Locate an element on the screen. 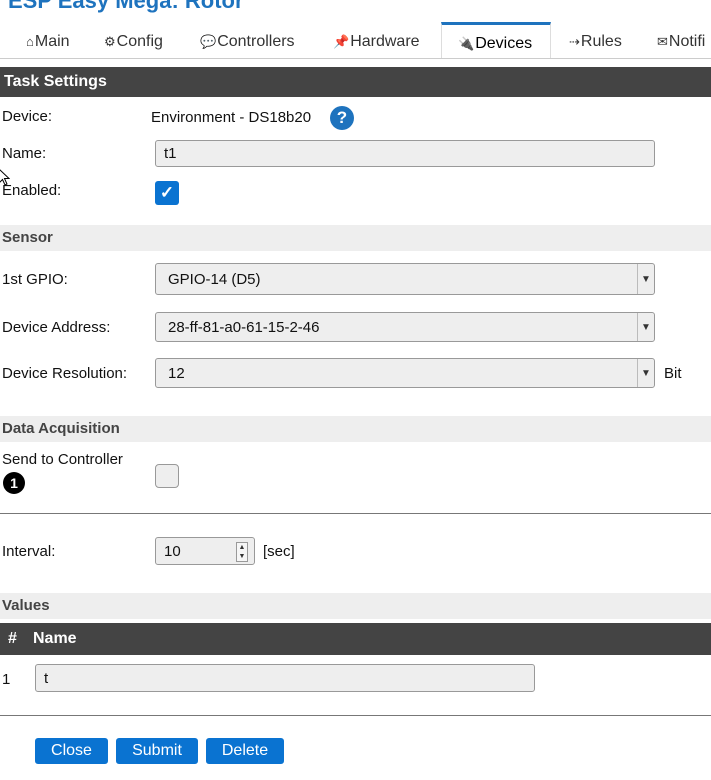  app-title: ESP Easy Mega: Rotor is located at coordinates (126, 6).